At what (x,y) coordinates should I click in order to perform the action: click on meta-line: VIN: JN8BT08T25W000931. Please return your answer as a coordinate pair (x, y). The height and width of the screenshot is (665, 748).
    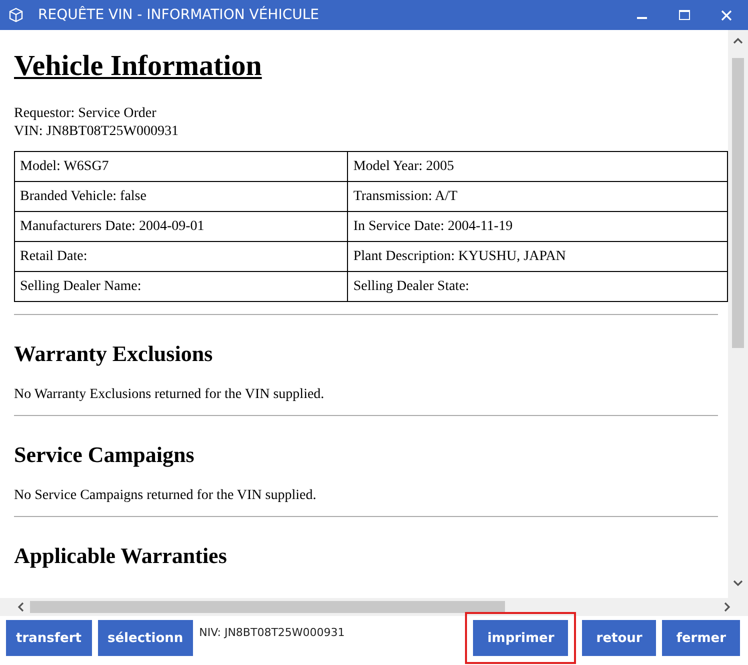
    Looking at the image, I should click on (97, 132).